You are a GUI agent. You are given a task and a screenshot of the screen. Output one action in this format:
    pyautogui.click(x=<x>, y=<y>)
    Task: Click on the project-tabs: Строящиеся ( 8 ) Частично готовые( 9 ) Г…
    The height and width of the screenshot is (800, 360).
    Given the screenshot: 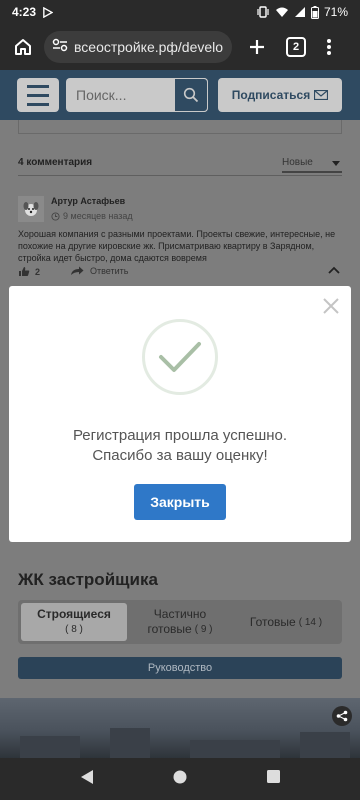 What is the action you would take?
    pyautogui.click(x=180, y=622)
    